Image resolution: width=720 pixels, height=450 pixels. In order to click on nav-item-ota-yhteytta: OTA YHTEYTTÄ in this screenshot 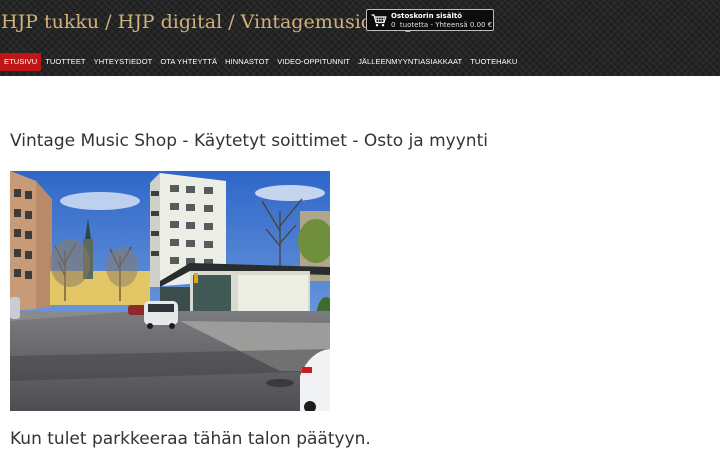, I will do `click(188, 62)`.